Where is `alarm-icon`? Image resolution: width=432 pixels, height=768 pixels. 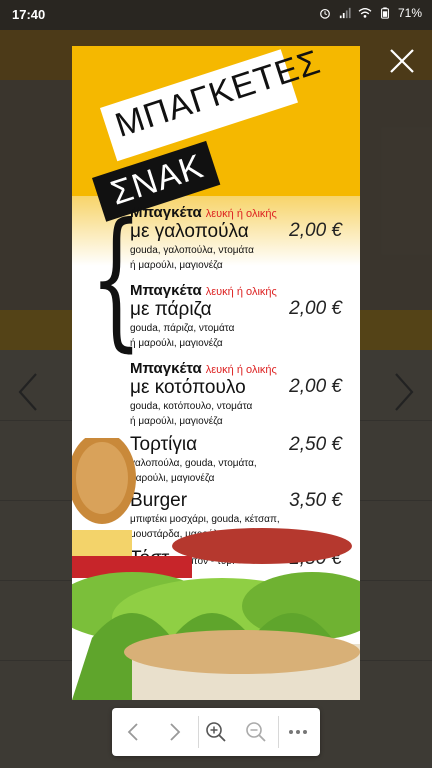 alarm-icon is located at coordinates (325, 13).